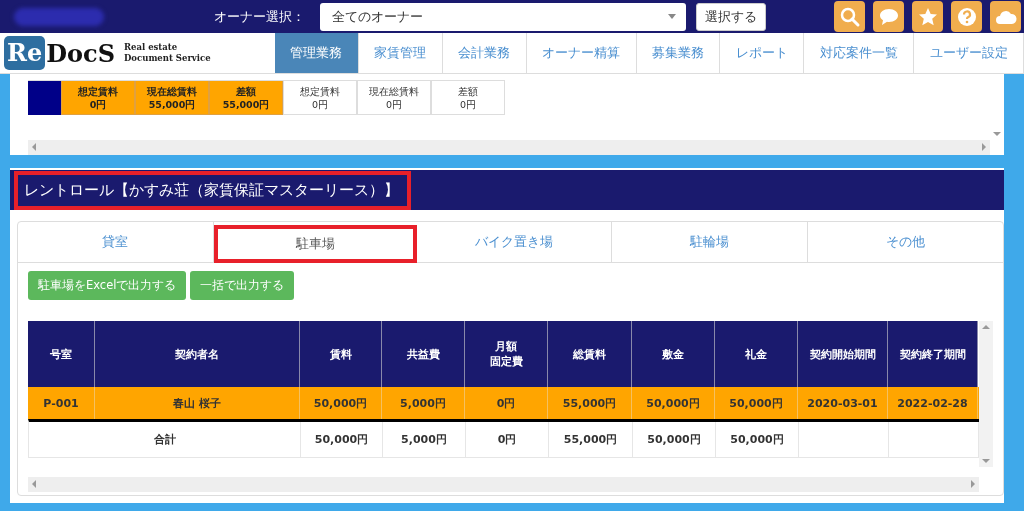  What do you see at coordinates (260, 16) in the screenshot?
I see `owner-select-label: オーナー選択：` at bounding box center [260, 16].